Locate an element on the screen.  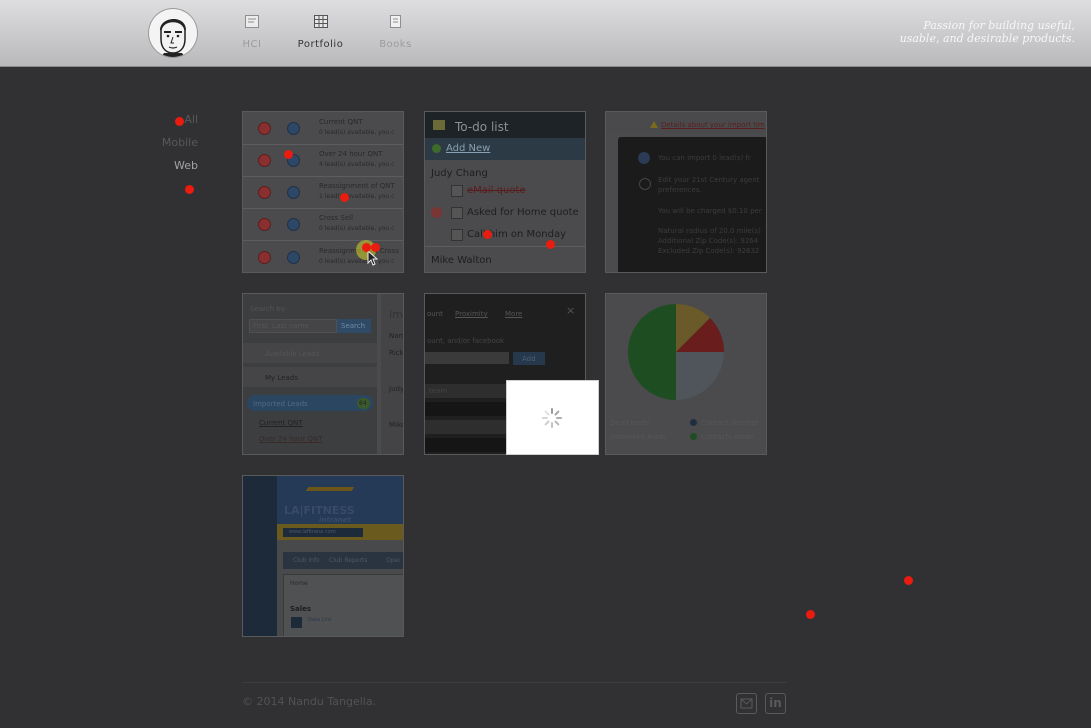
legend-label: Dead leads is located at coordinates (630, 423).